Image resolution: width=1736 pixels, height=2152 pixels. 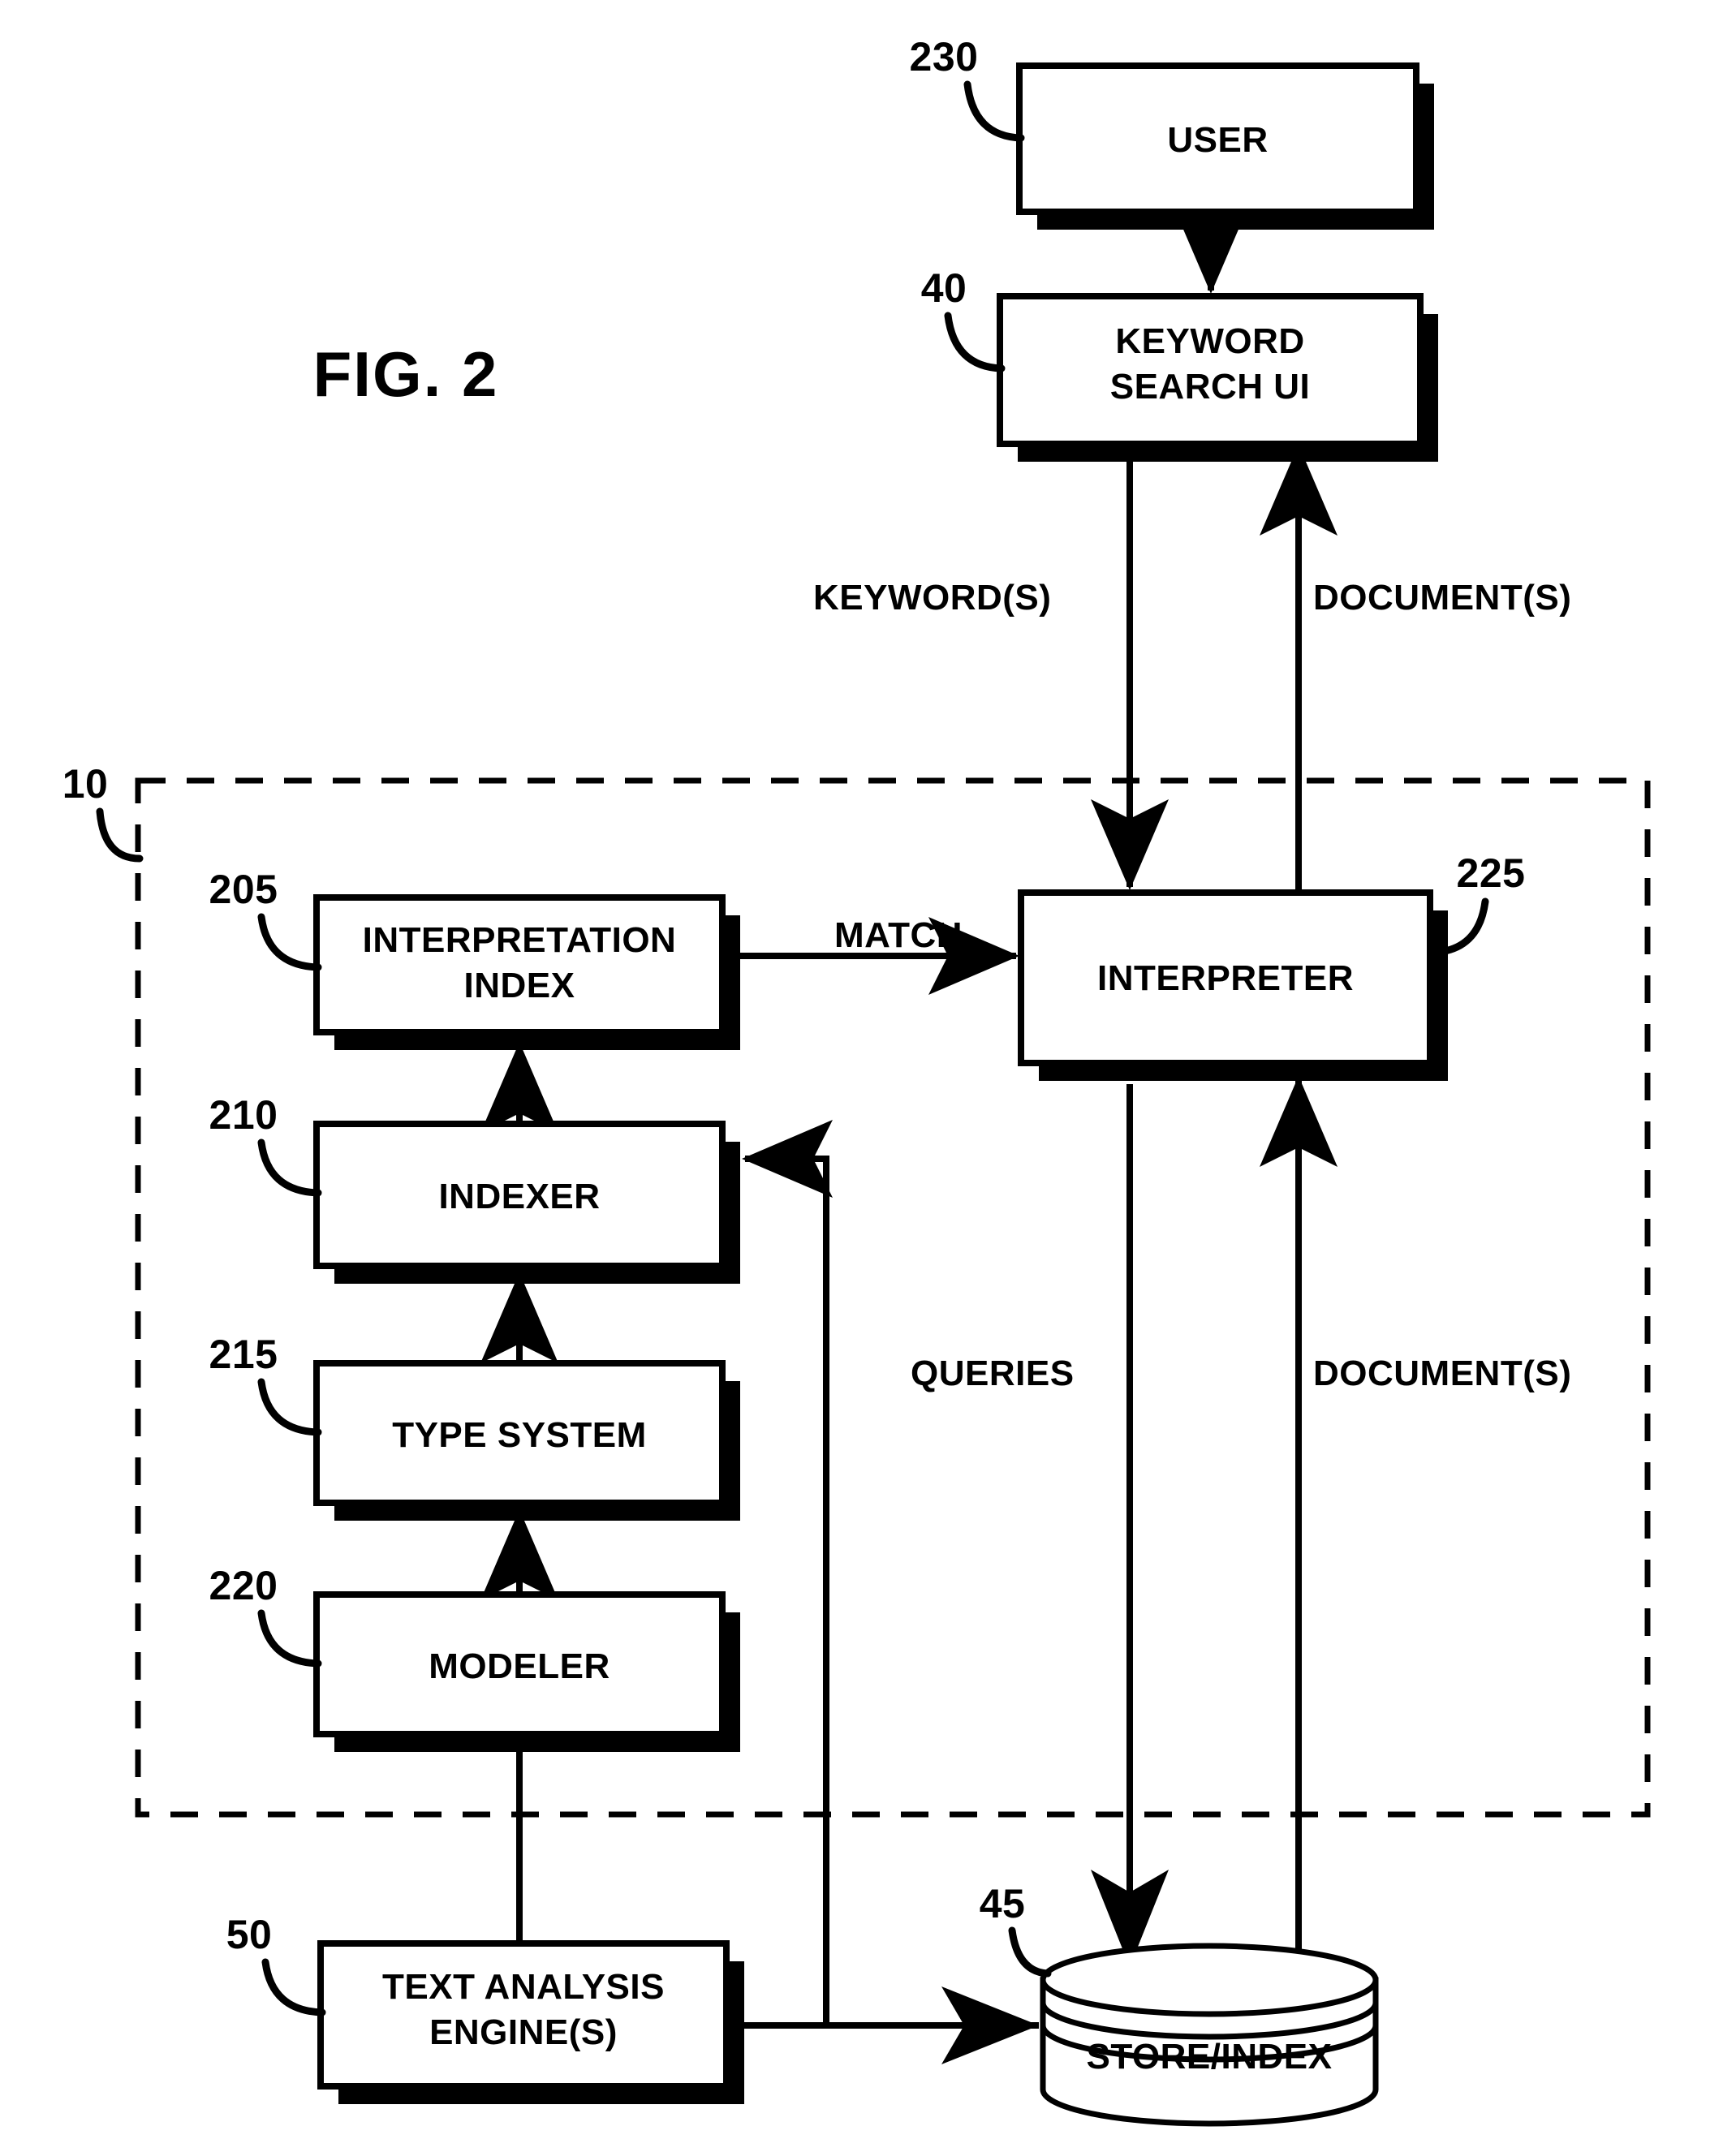 I want to click on flow-label-documents-top: DOCUMENT(S), so click(x=1443, y=598).